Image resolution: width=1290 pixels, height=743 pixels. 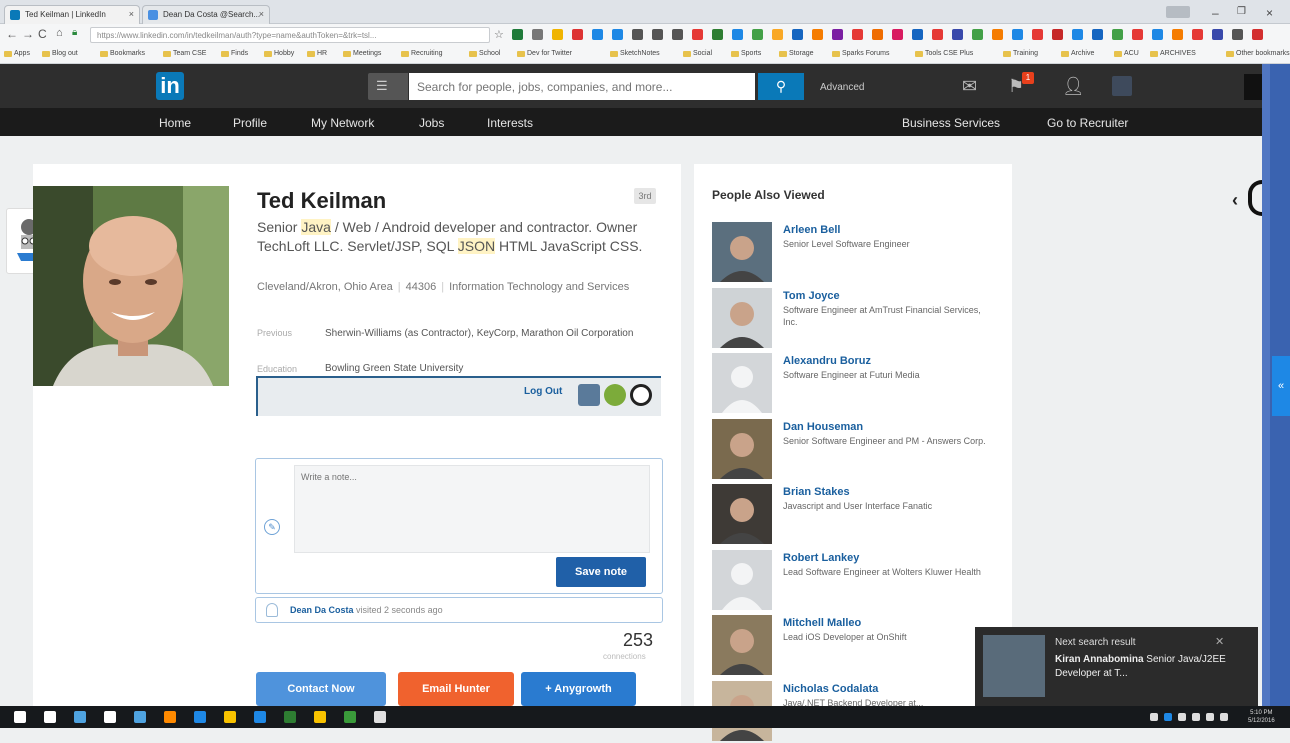 I want to click on tool-green-icon, so click(x=615, y=395).